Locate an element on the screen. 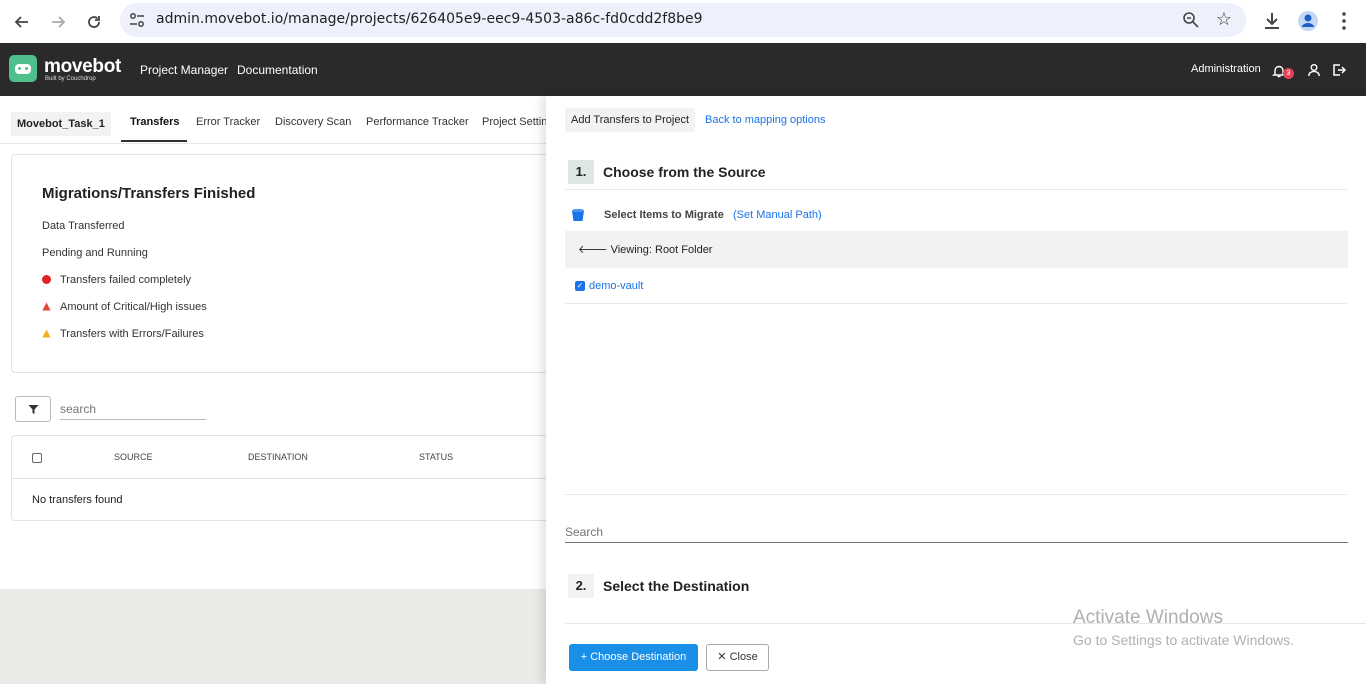 This screenshot has width=1366, height=684. select-all-checkbox is located at coordinates (37, 458).